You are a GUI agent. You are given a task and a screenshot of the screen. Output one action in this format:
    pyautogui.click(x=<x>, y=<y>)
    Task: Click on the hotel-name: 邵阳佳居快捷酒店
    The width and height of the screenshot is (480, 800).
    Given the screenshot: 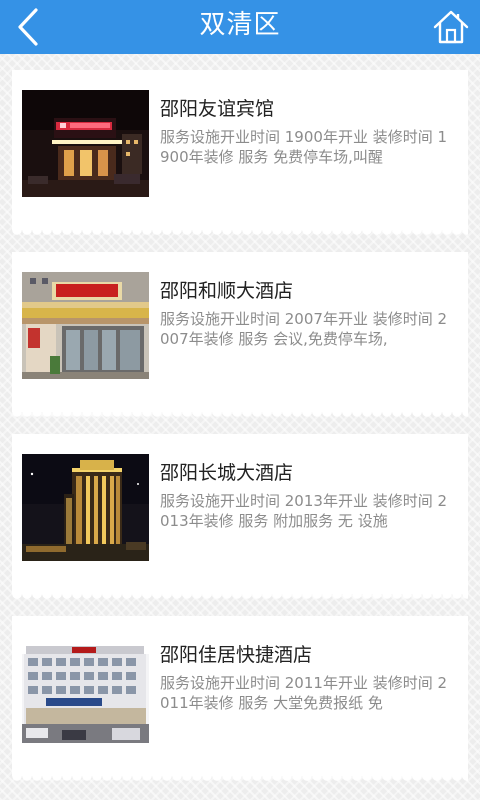 What is the action you would take?
    pyautogui.click(x=236, y=655)
    